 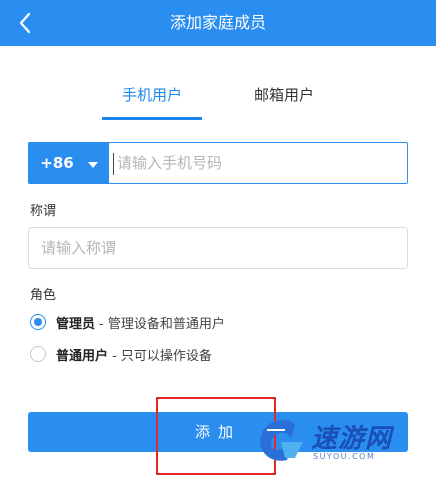 I want to click on top-bar: 添加家庭成员, so click(x=218, y=23).